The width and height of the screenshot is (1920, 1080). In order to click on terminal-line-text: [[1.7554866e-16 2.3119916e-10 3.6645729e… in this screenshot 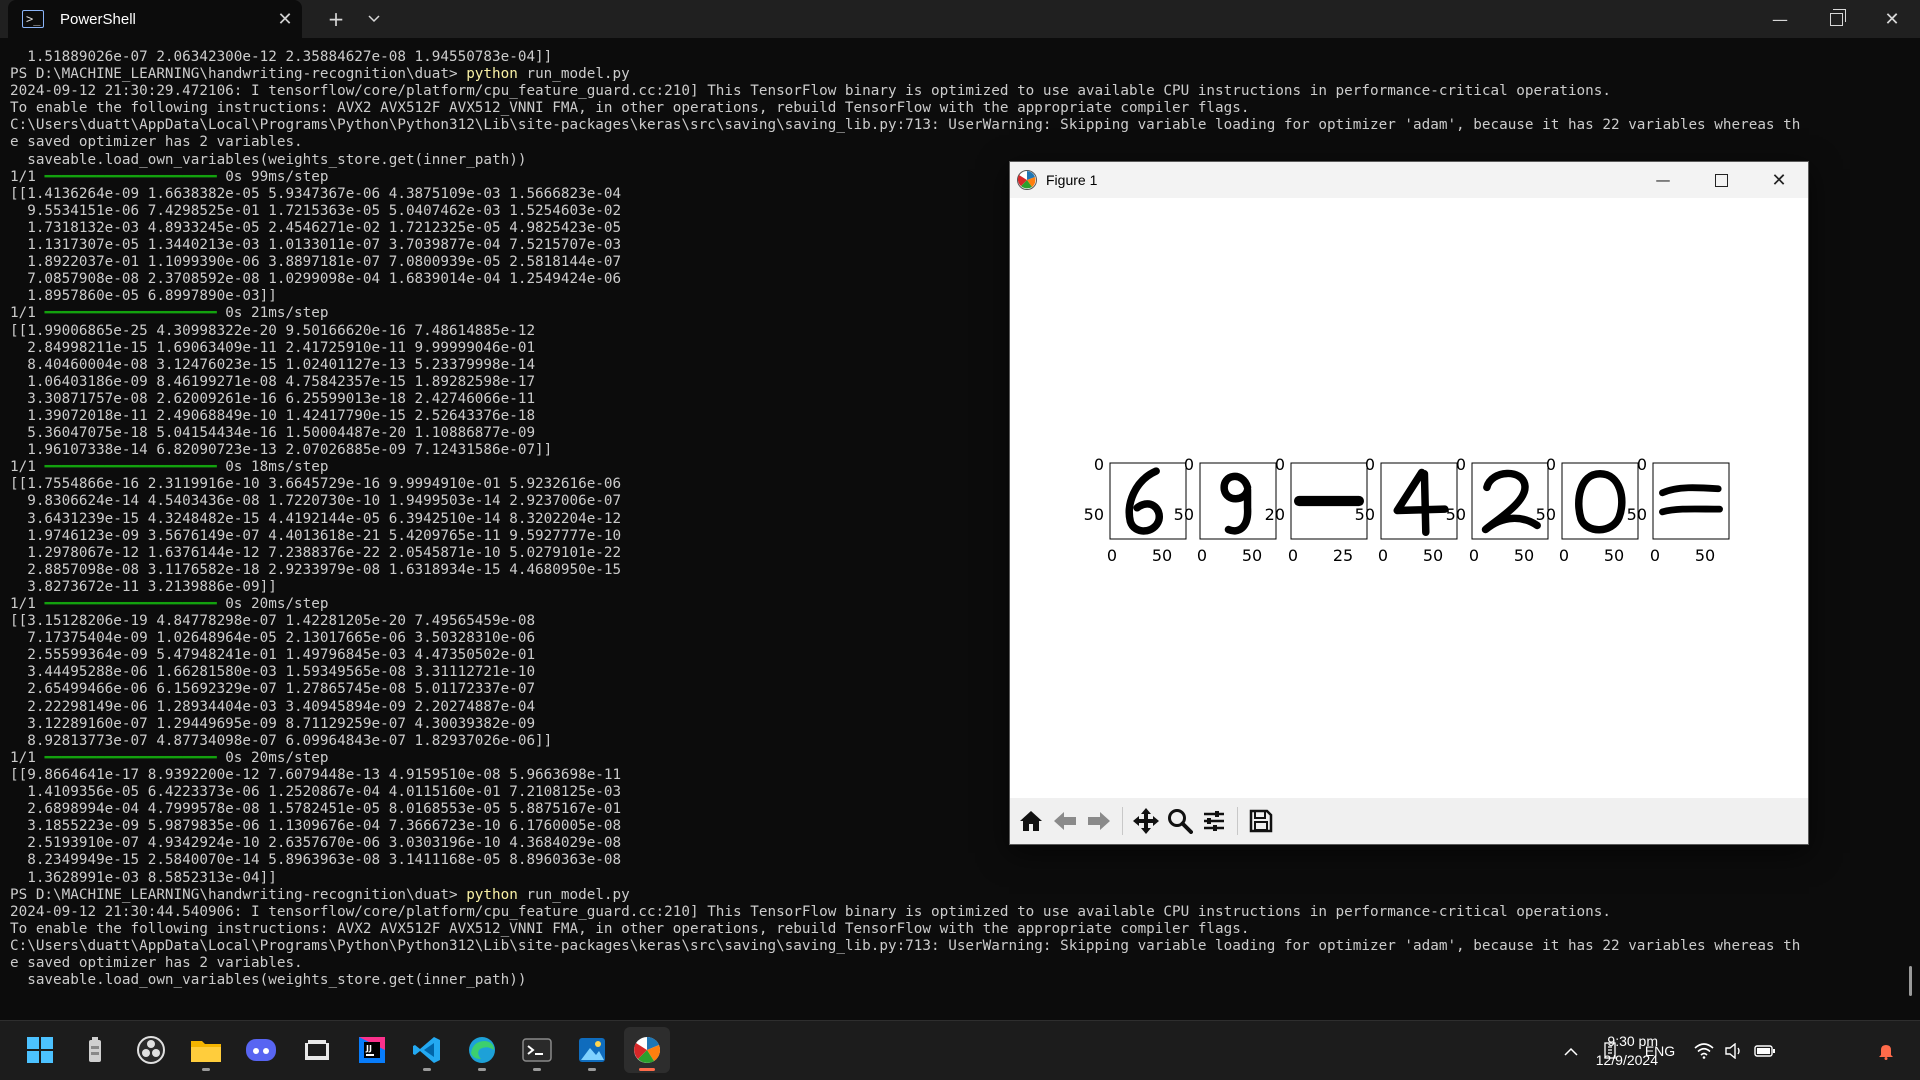, I will do `click(316, 484)`.